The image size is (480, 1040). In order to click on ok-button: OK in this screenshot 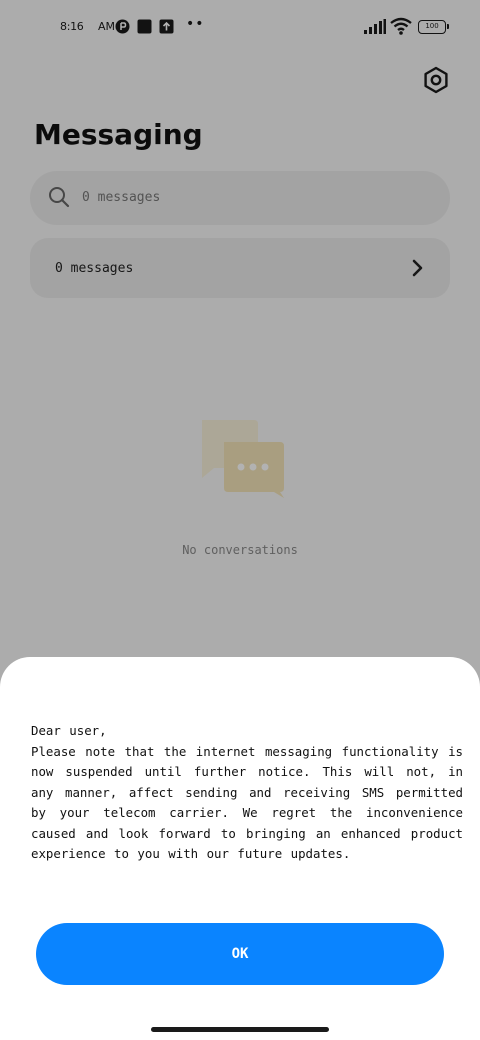, I will do `click(240, 954)`.